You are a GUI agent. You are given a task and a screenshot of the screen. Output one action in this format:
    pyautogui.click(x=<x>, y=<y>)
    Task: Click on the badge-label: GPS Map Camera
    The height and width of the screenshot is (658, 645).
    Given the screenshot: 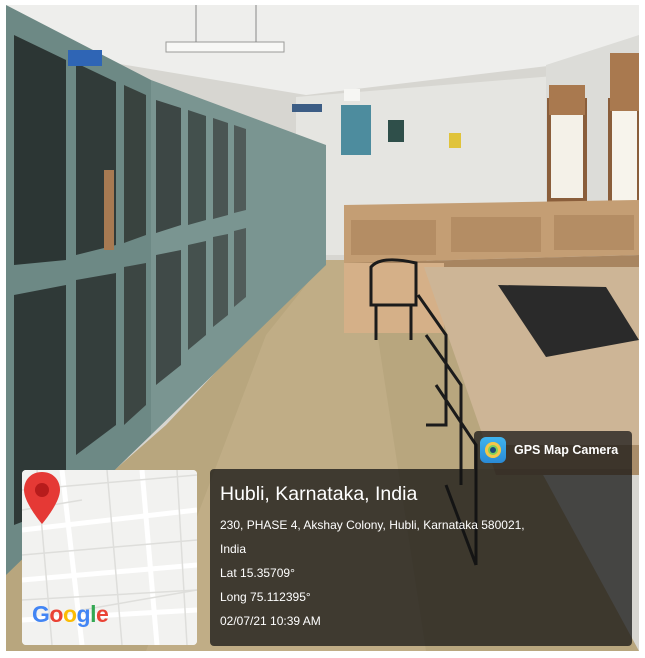 What is the action you would take?
    pyautogui.click(x=566, y=450)
    